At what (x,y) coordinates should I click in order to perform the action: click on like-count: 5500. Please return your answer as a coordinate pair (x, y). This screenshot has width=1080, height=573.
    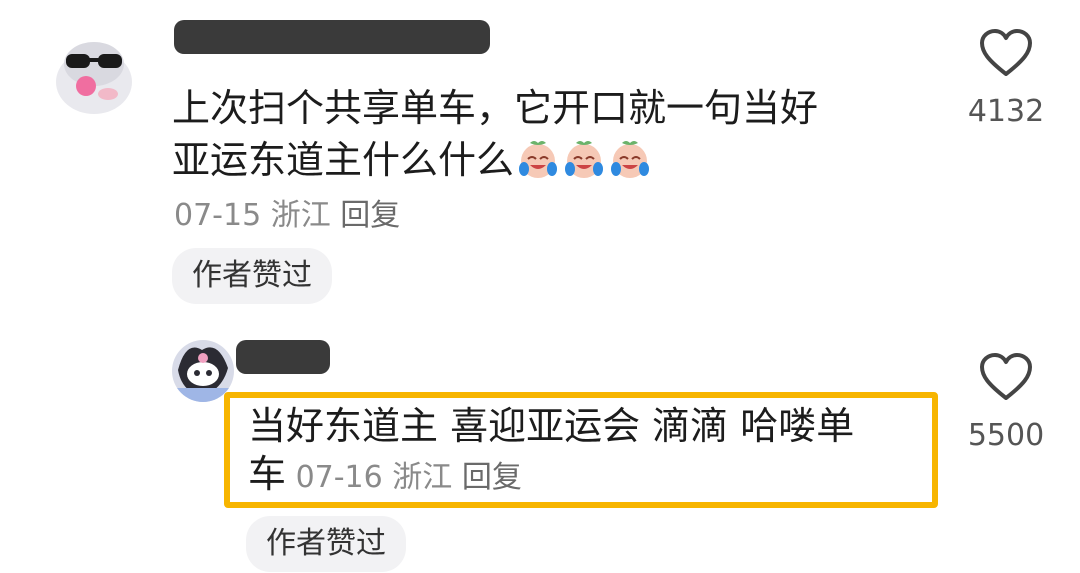
    Looking at the image, I should click on (1006, 435).